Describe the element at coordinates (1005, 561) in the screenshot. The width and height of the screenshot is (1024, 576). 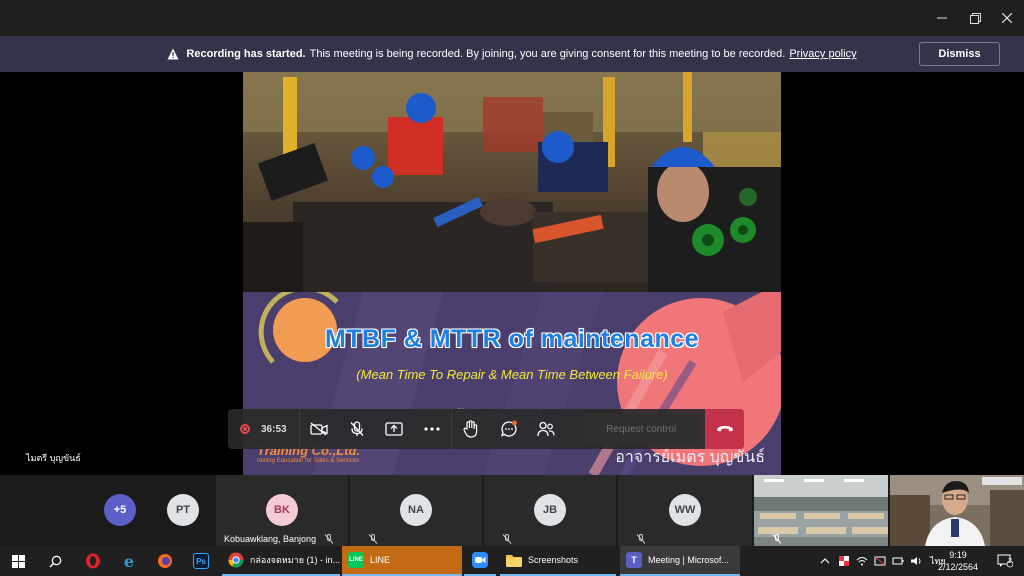
I see `notification-center-button: 2` at that location.